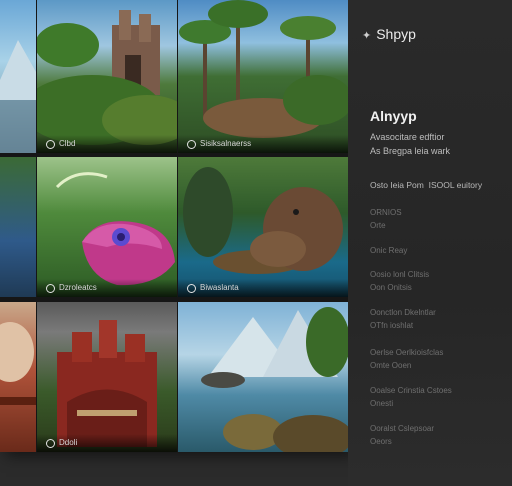  What do you see at coordinates (107, 76) in the screenshot?
I see `tile-jungle-temple: Clbd` at bounding box center [107, 76].